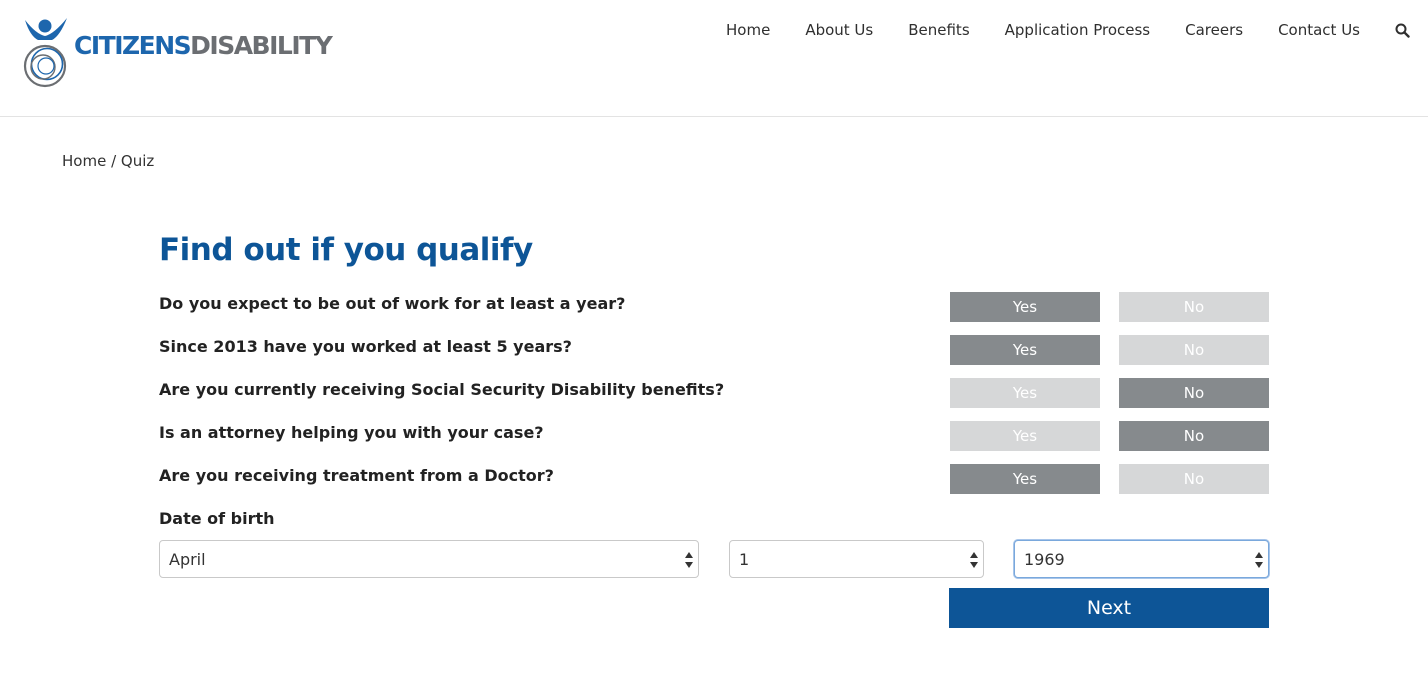 Image resolution: width=1428 pixels, height=697 pixels. I want to click on citizens-disability-logo: CITIZENSDISABILITY, so click(177, 51).